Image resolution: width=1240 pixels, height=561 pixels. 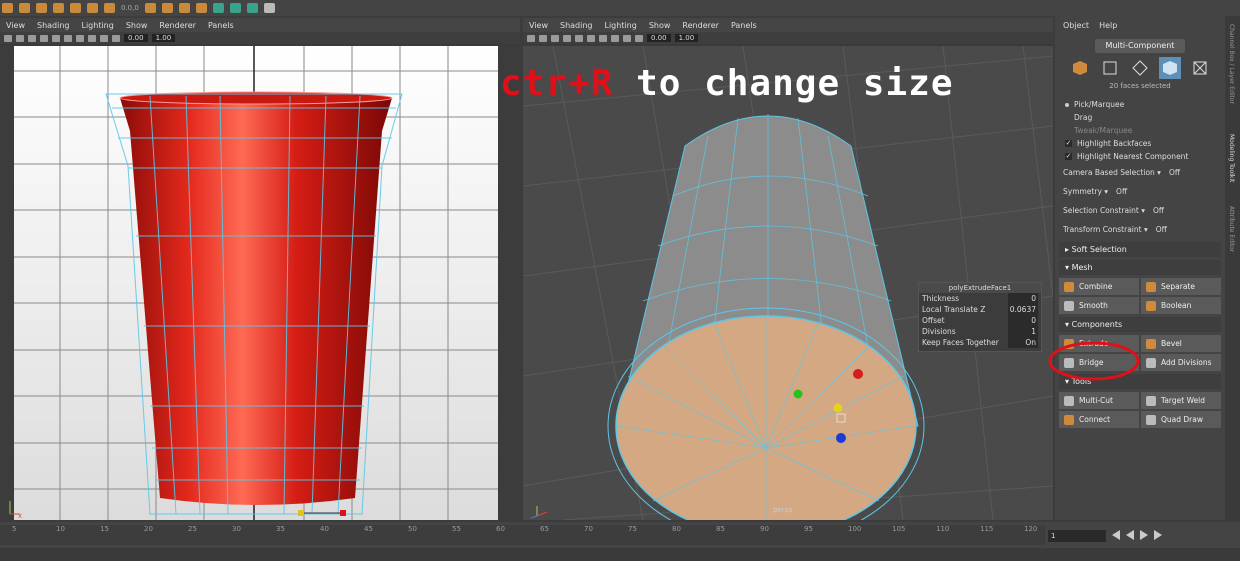 What do you see at coordinates (1158, 535) in the screenshot?
I see `step-forward-icon` at bounding box center [1158, 535].